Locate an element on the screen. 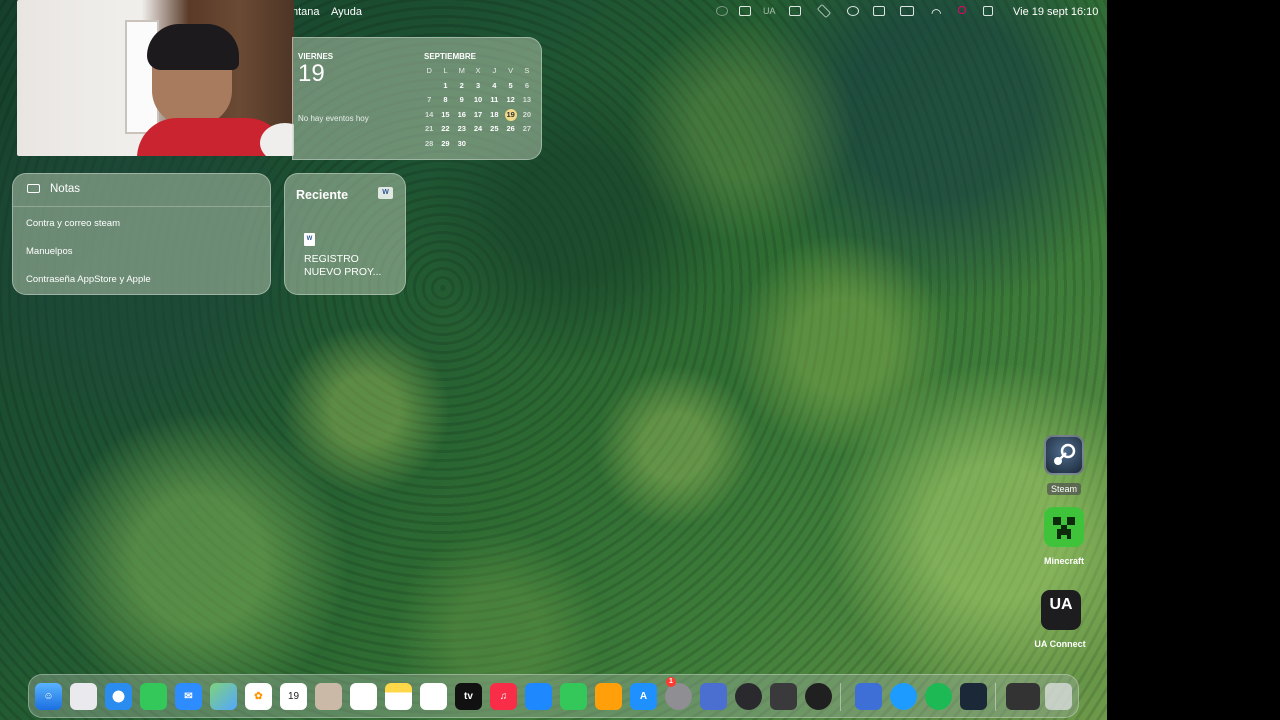 The image size is (1280, 720). reminders-icon is located at coordinates (363, 696).